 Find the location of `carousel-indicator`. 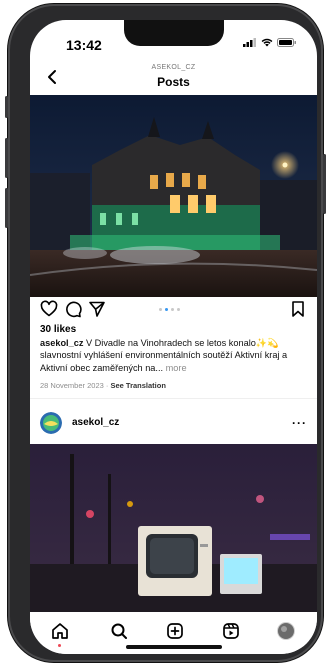

carousel-indicator is located at coordinates (169, 309).